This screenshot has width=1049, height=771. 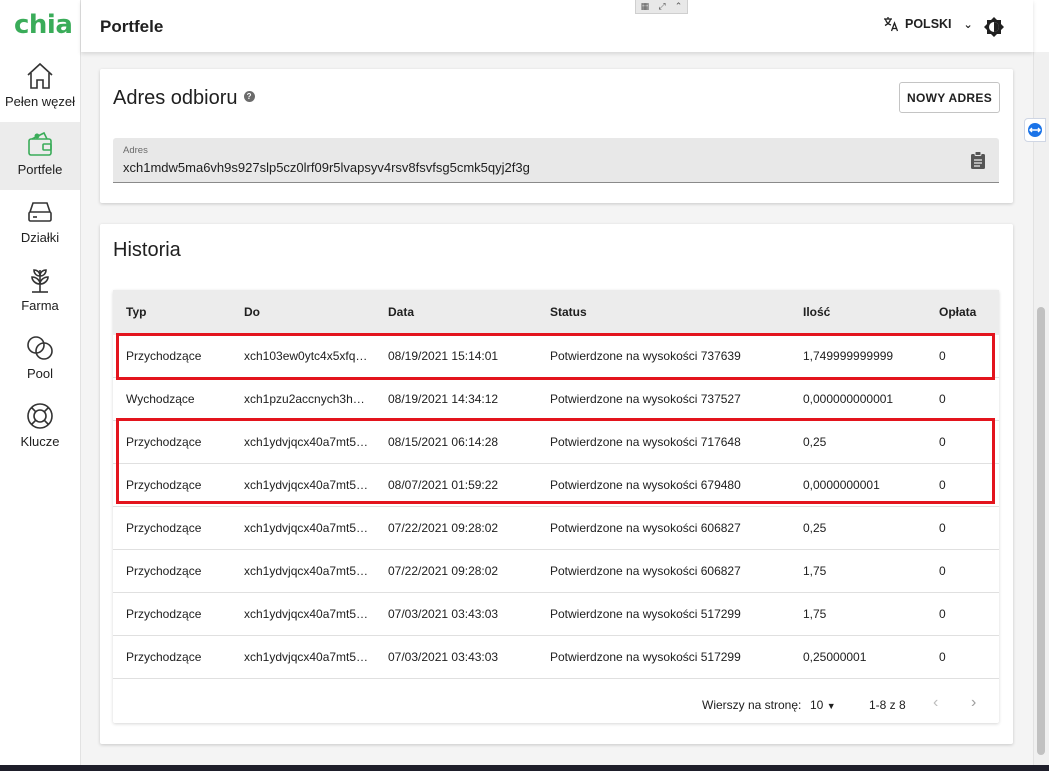 I want to click on arrows-icon, so click(x=1035, y=130).